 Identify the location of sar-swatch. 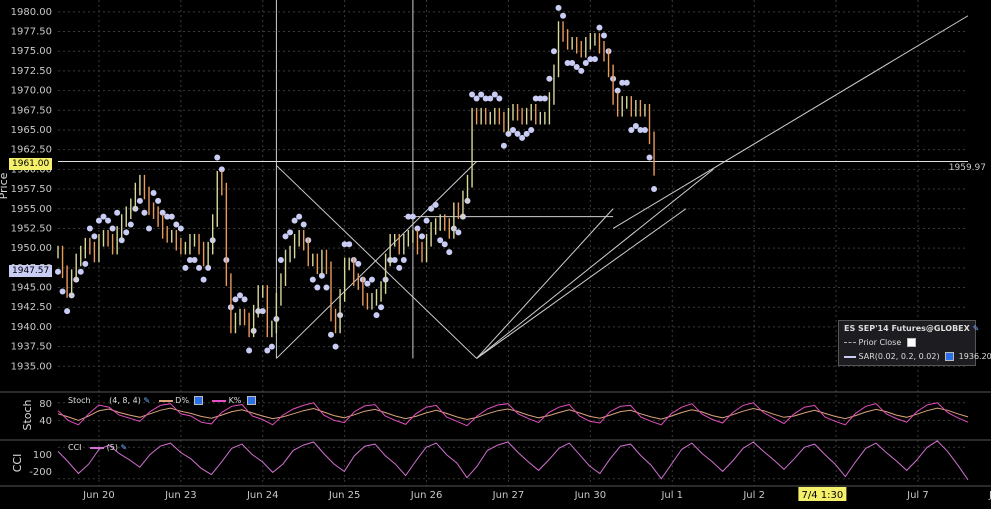
(850, 356).